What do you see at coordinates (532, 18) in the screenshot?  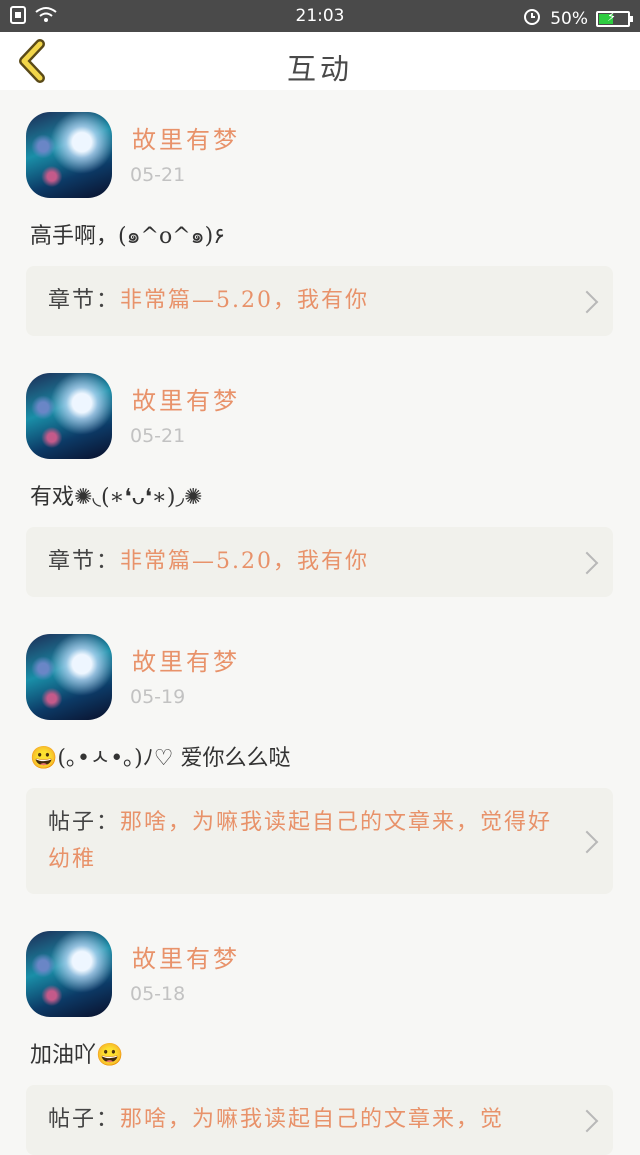 I see `alarm-icon` at bounding box center [532, 18].